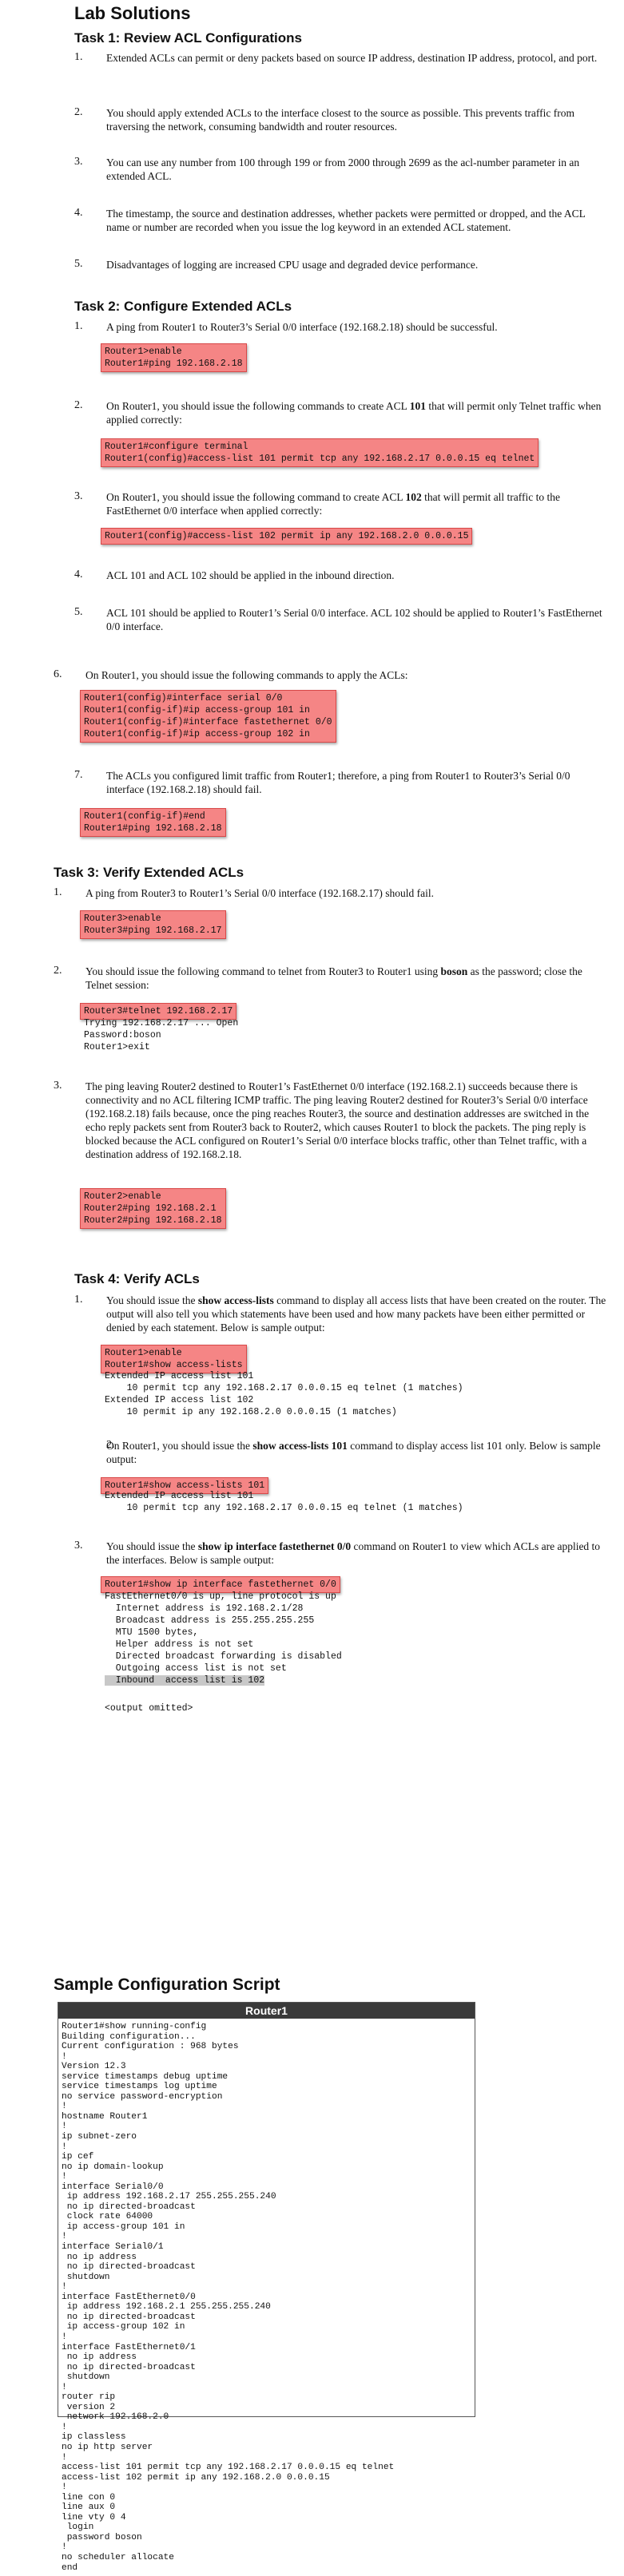 Image resolution: width=624 pixels, height=2576 pixels. Describe the element at coordinates (235, 1300) in the screenshot. I see `show-access-lists-bold: show access-lists` at that location.